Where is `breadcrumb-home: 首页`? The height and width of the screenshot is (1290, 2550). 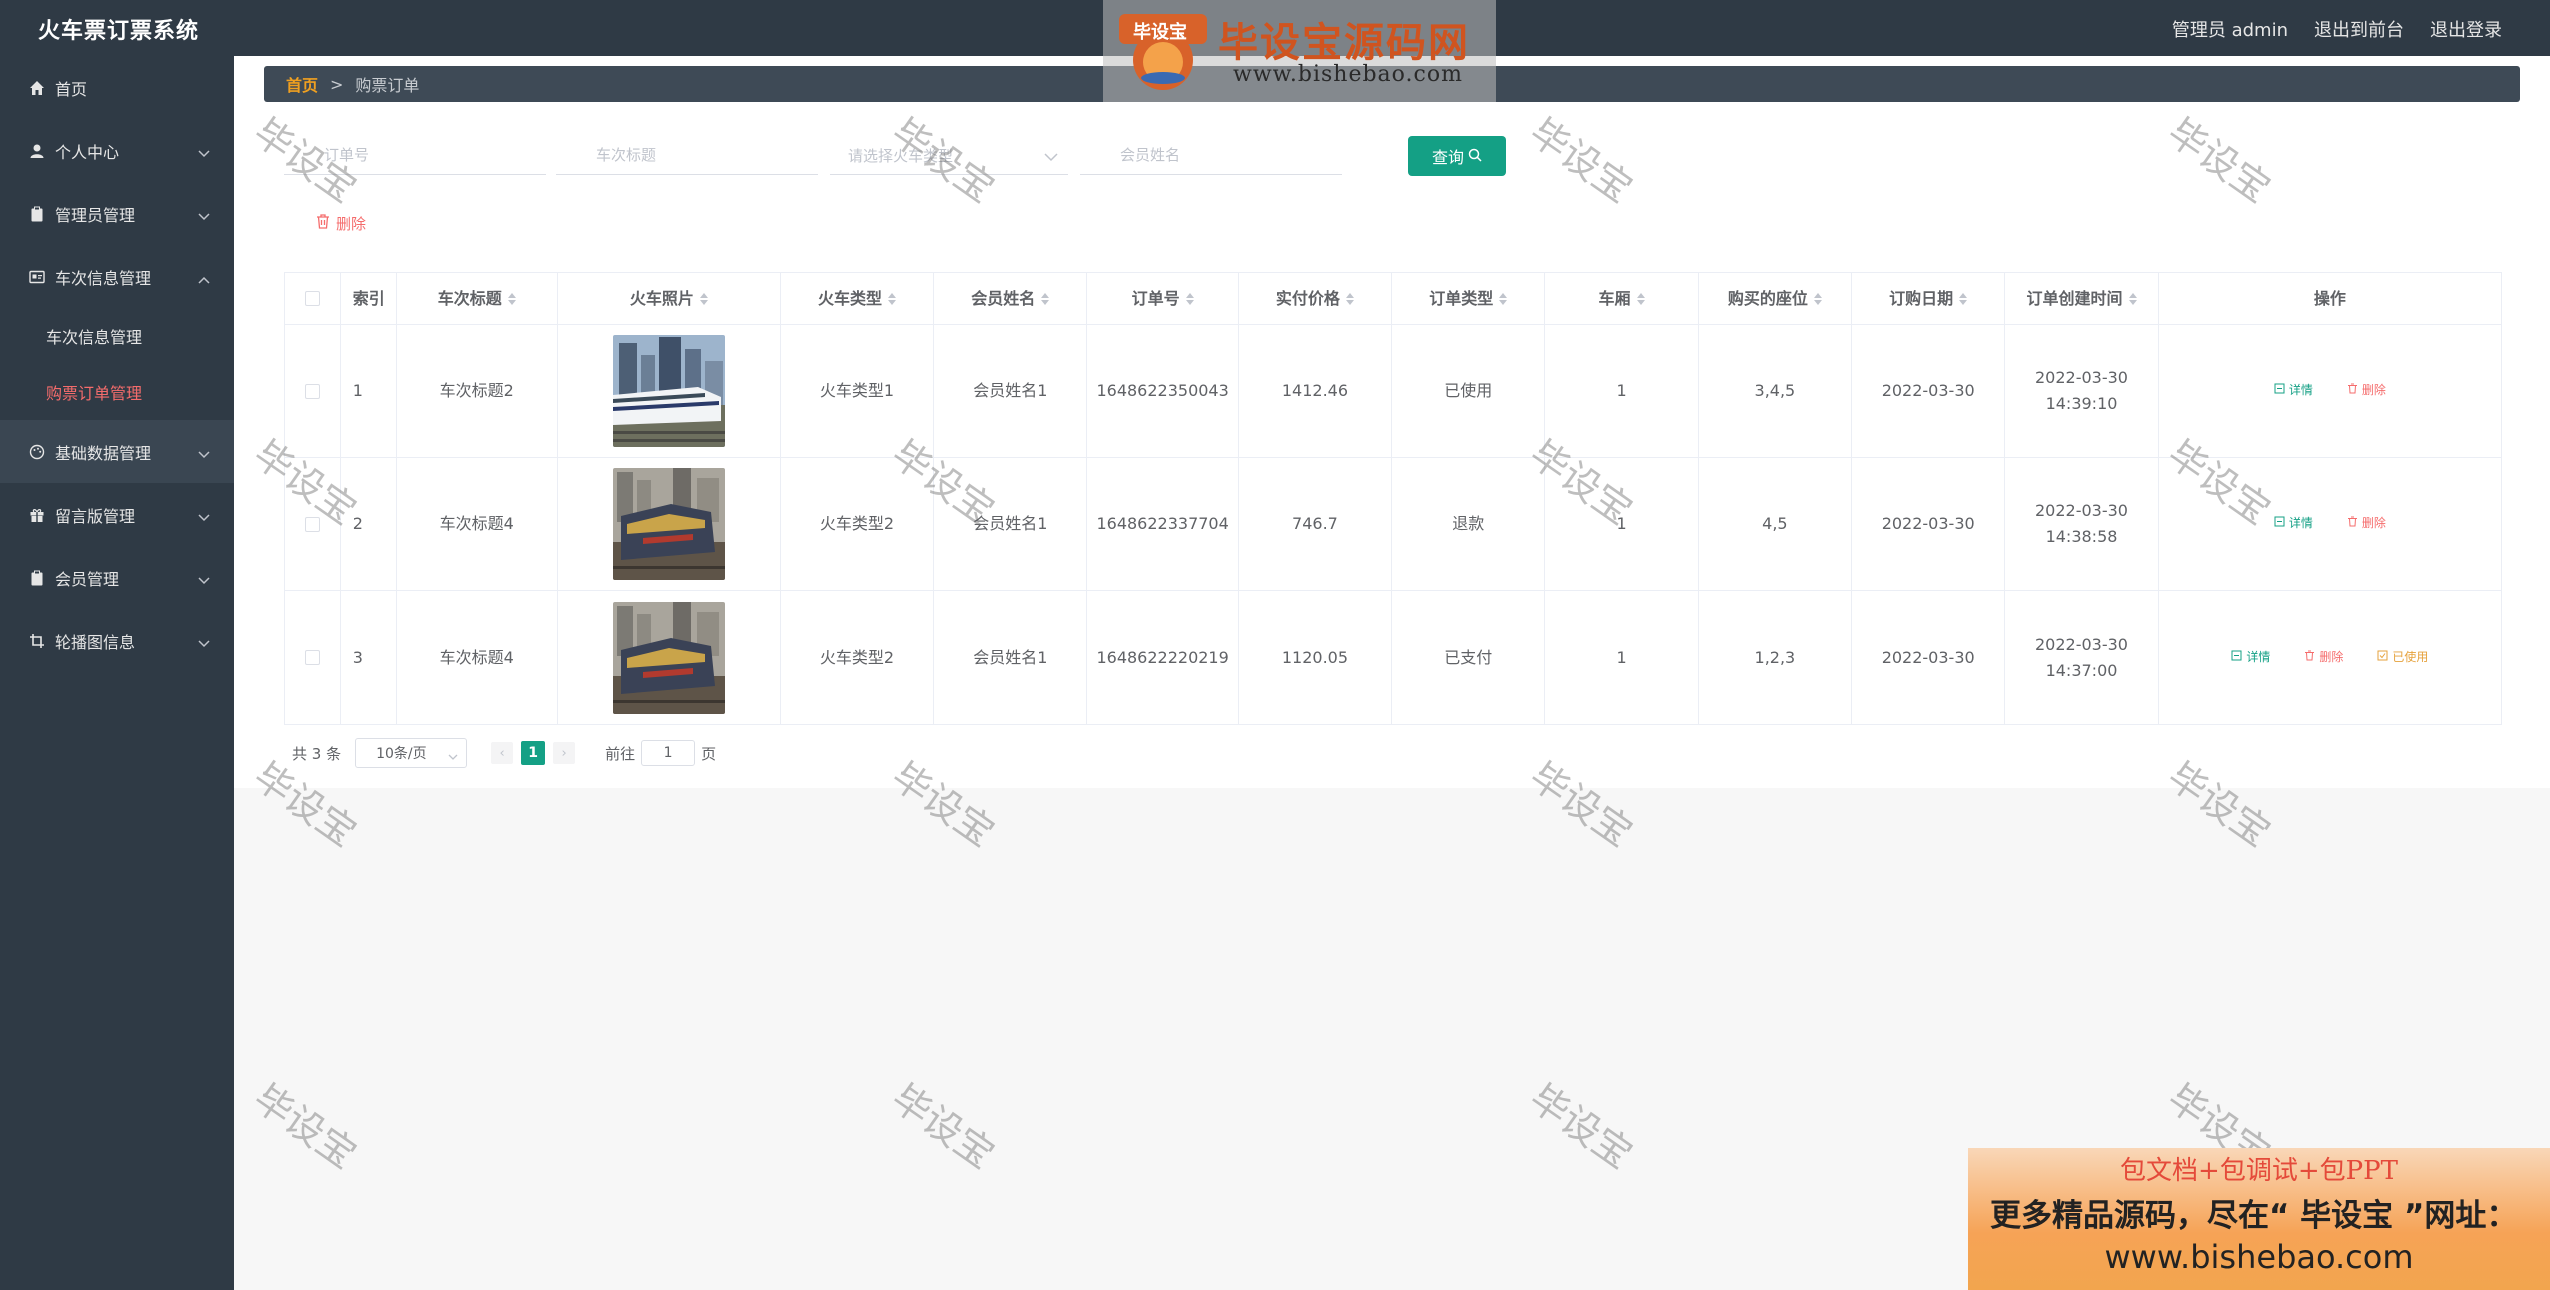 breadcrumb-home: 首页 is located at coordinates (302, 84).